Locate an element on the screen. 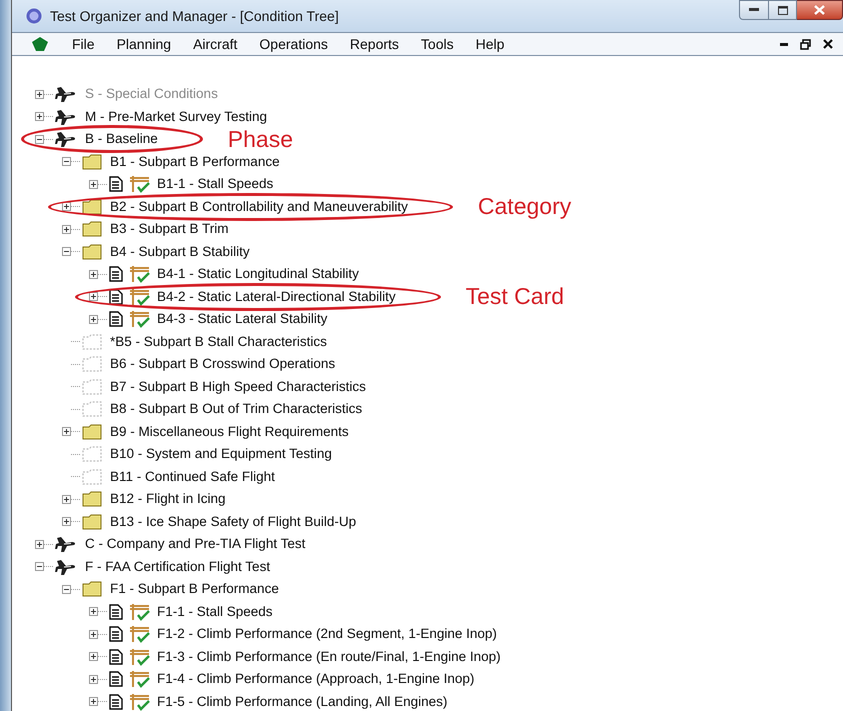 The width and height of the screenshot is (843, 711). callout-label: Test Card is located at coordinates (515, 296).